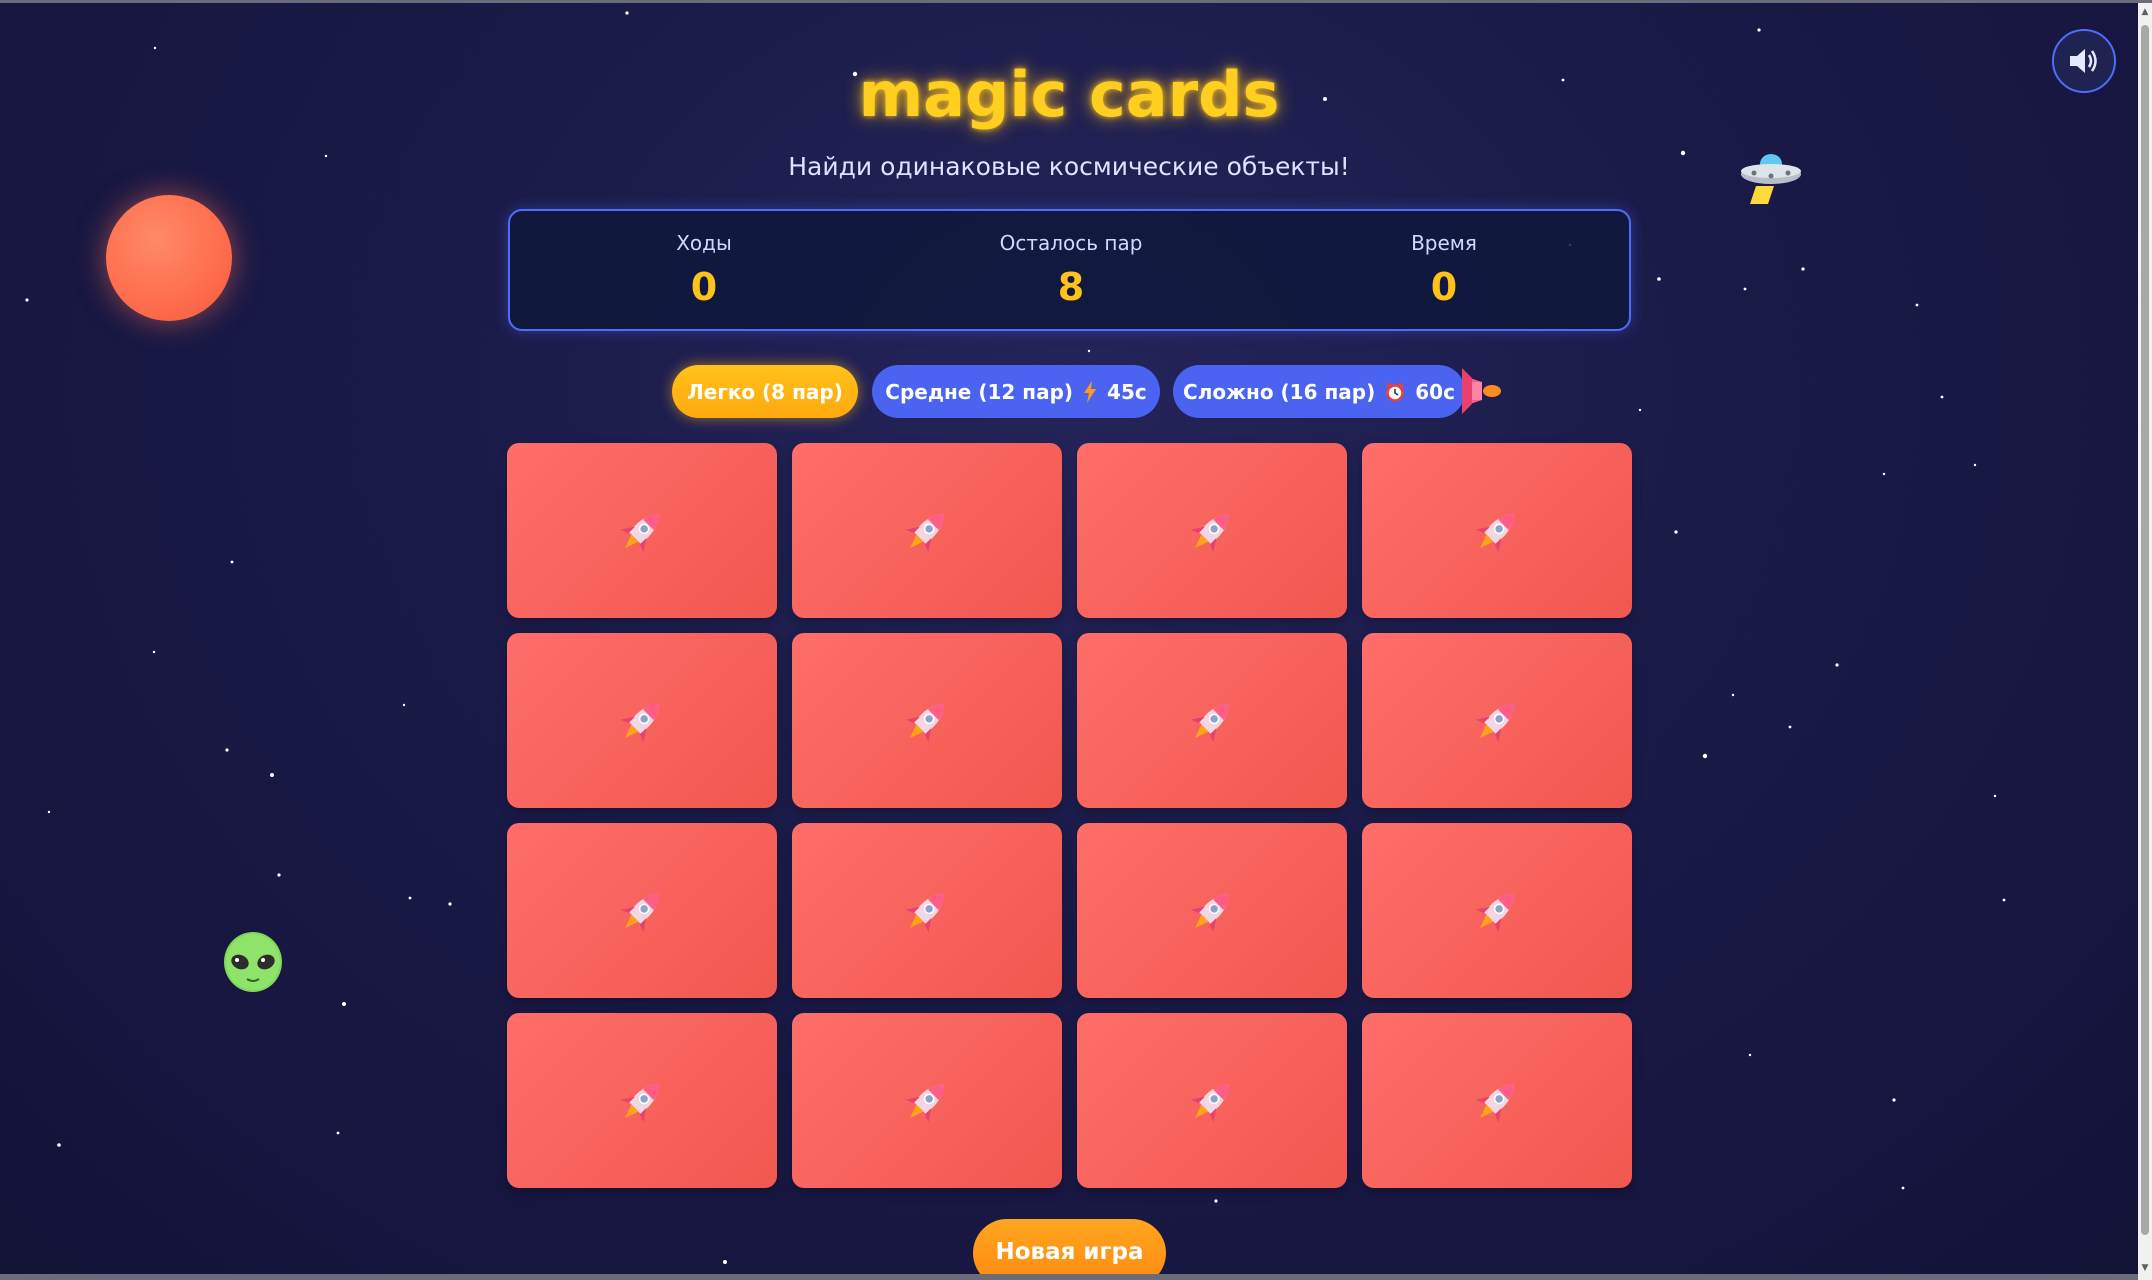 This screenshot has width=2152, height=1280. What do you see at coordinates (2145, 1268) in the screenshot?
I see `scroll-down-arrow-icon: ▼` at bounding box center [2145, 1268].